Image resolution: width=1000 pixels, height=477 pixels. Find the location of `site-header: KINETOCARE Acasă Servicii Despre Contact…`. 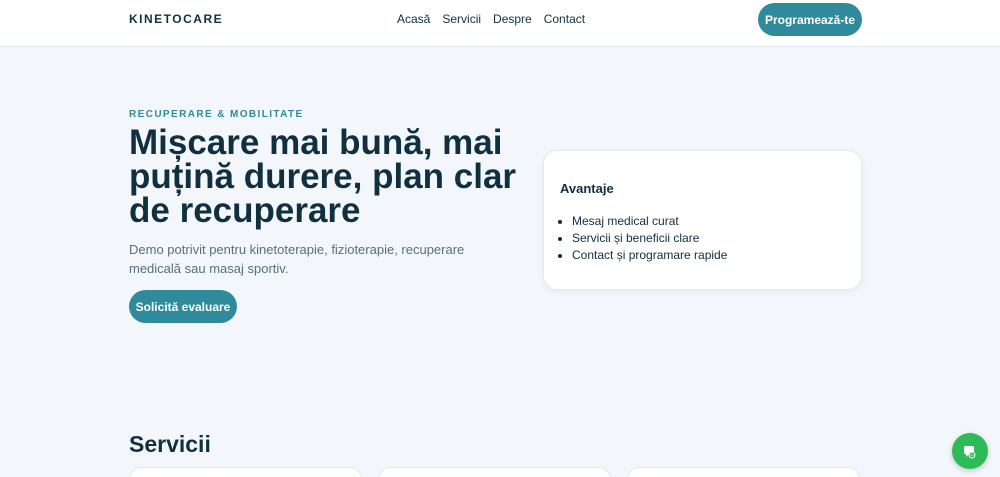

site-header: KINETOCARE Acasă Servicii Despre Contact… is located at coordinates (500, 23).